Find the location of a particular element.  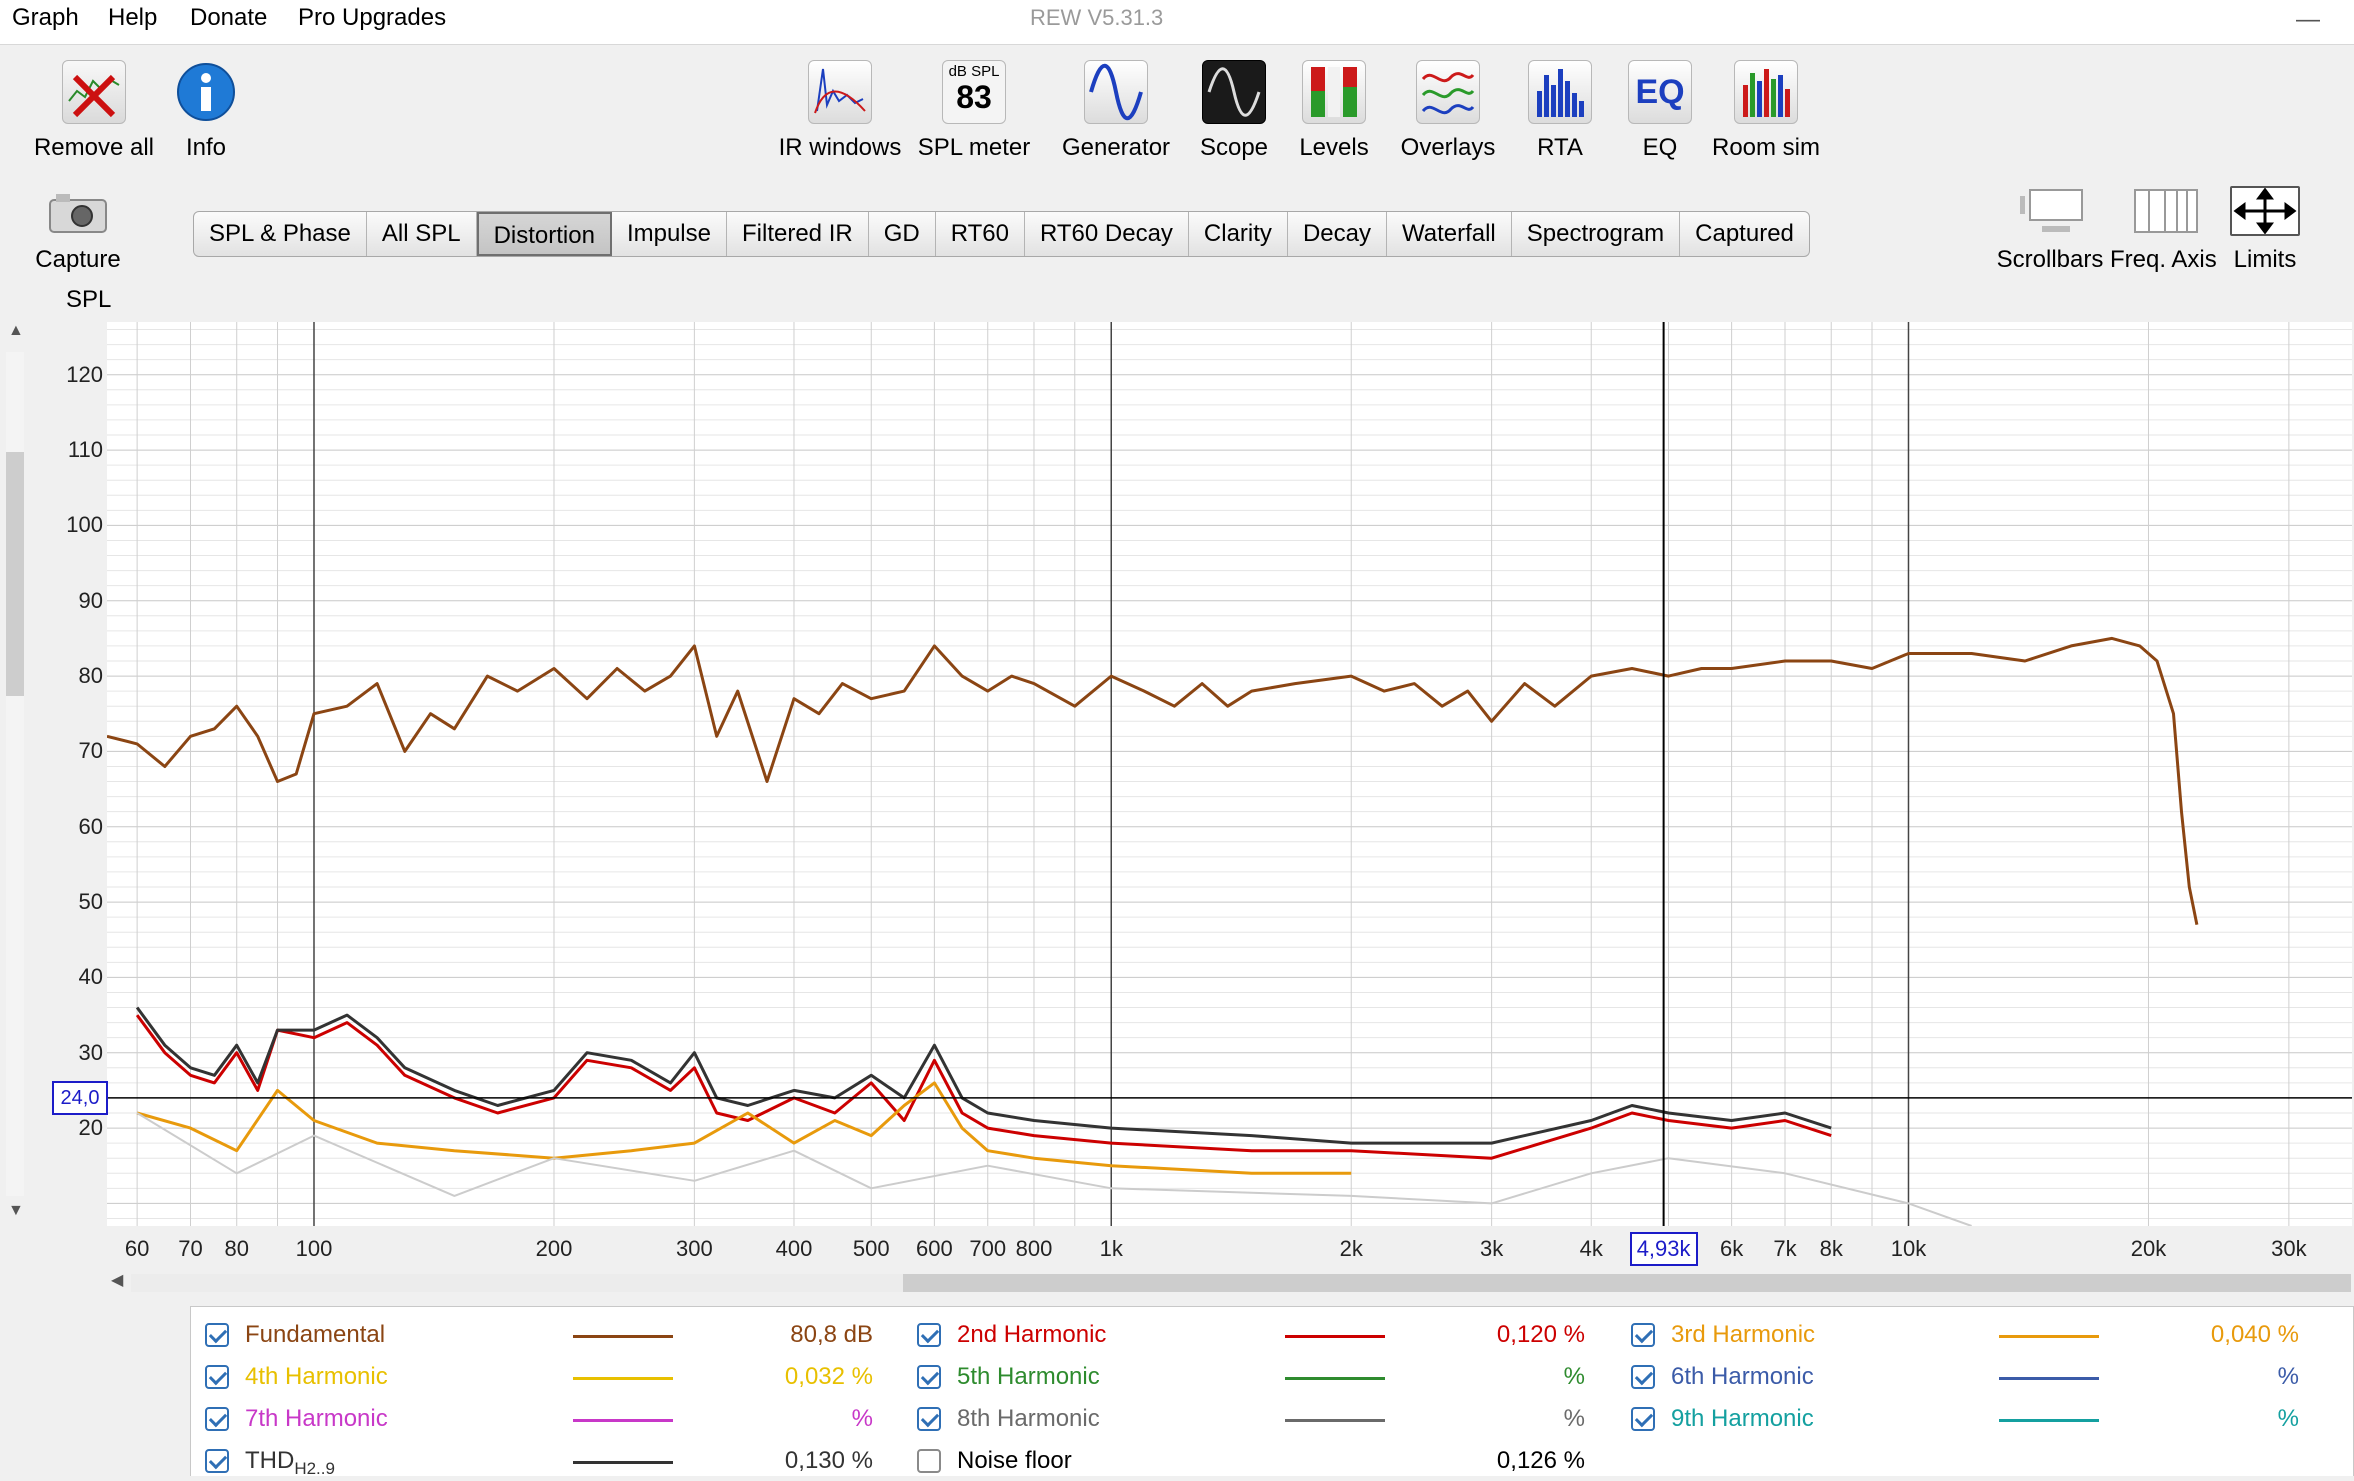

generator-button: Generator is located at coordinates (1116, 111).